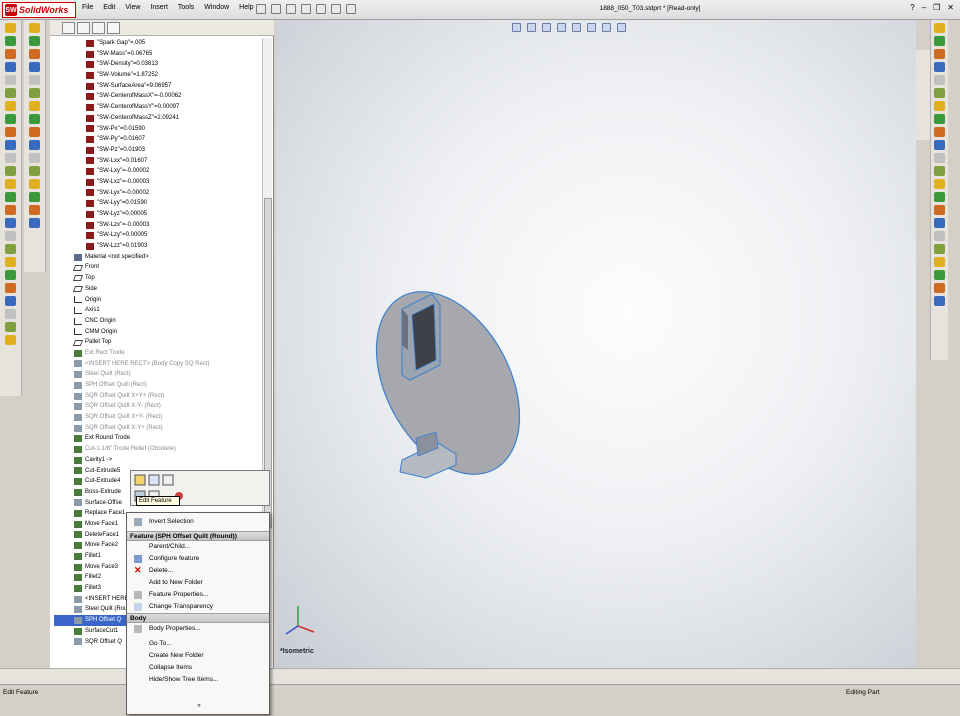 The image size is (960, 716). What do you see at coordinates (198, 559) in the screenshot?
I see `menu-item-configure-feature: Configure feature` at bounding box center [198, 559].